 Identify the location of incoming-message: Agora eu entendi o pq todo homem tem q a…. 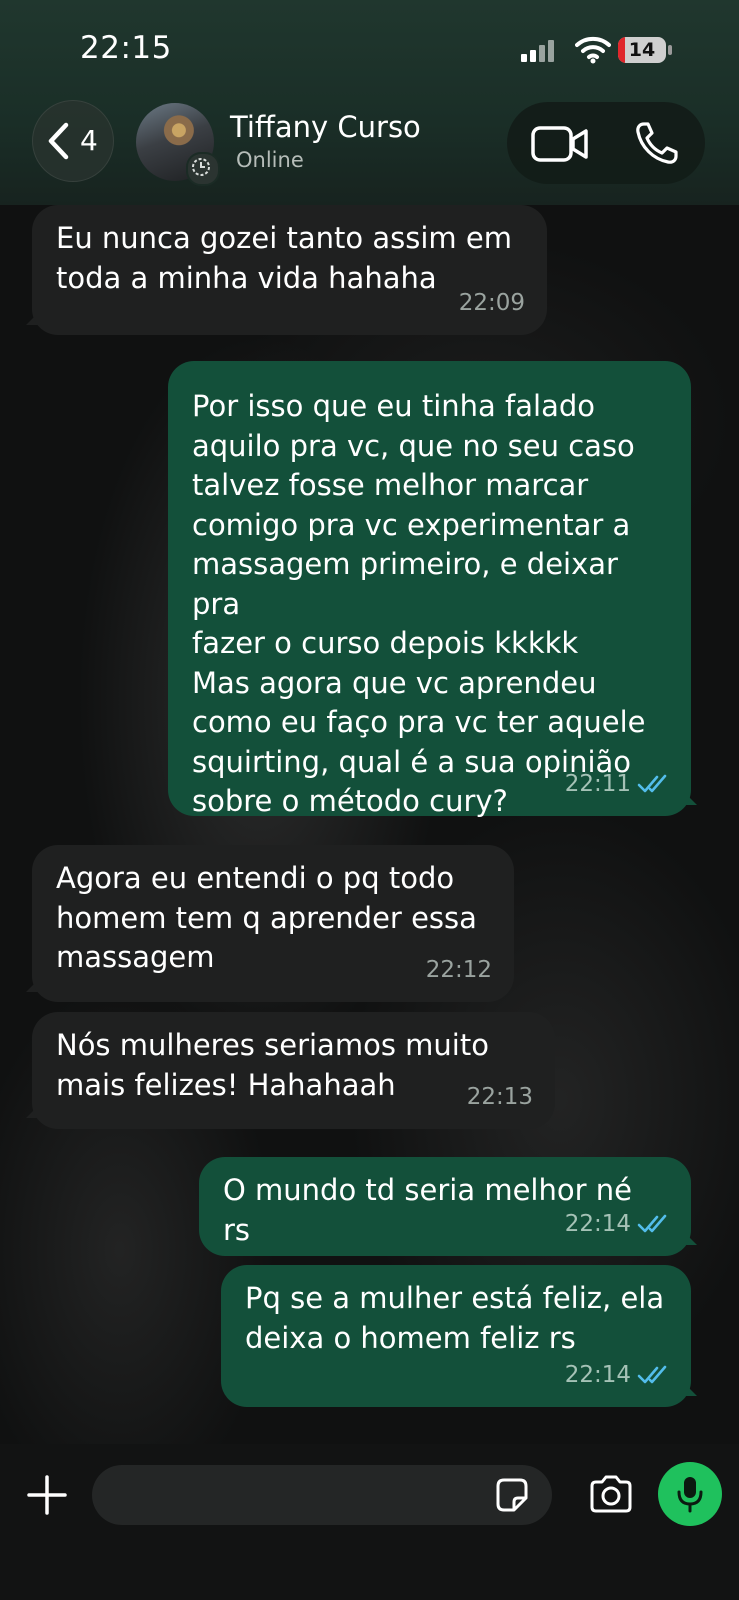
(273, 923).